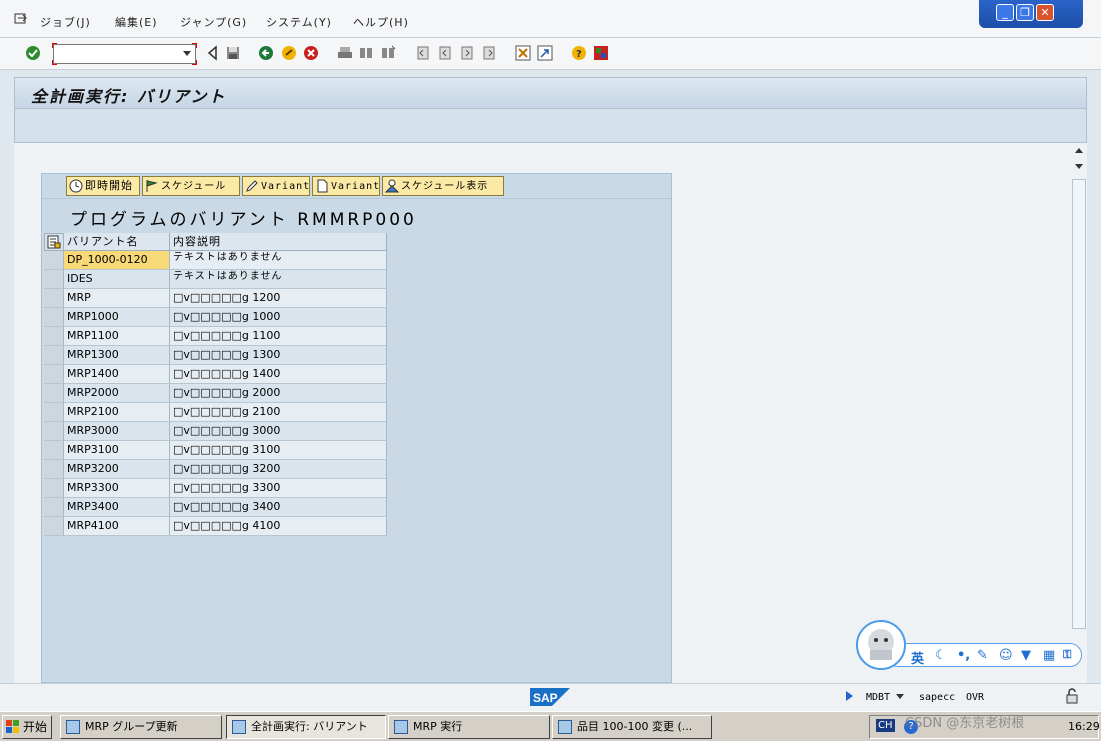 The height and width of the screenshot is (741, 1101). What do you see at coordinates (982, 655) in the screenshot?
I see `wrench-icon: ✎` at bounding box center [982, 655].